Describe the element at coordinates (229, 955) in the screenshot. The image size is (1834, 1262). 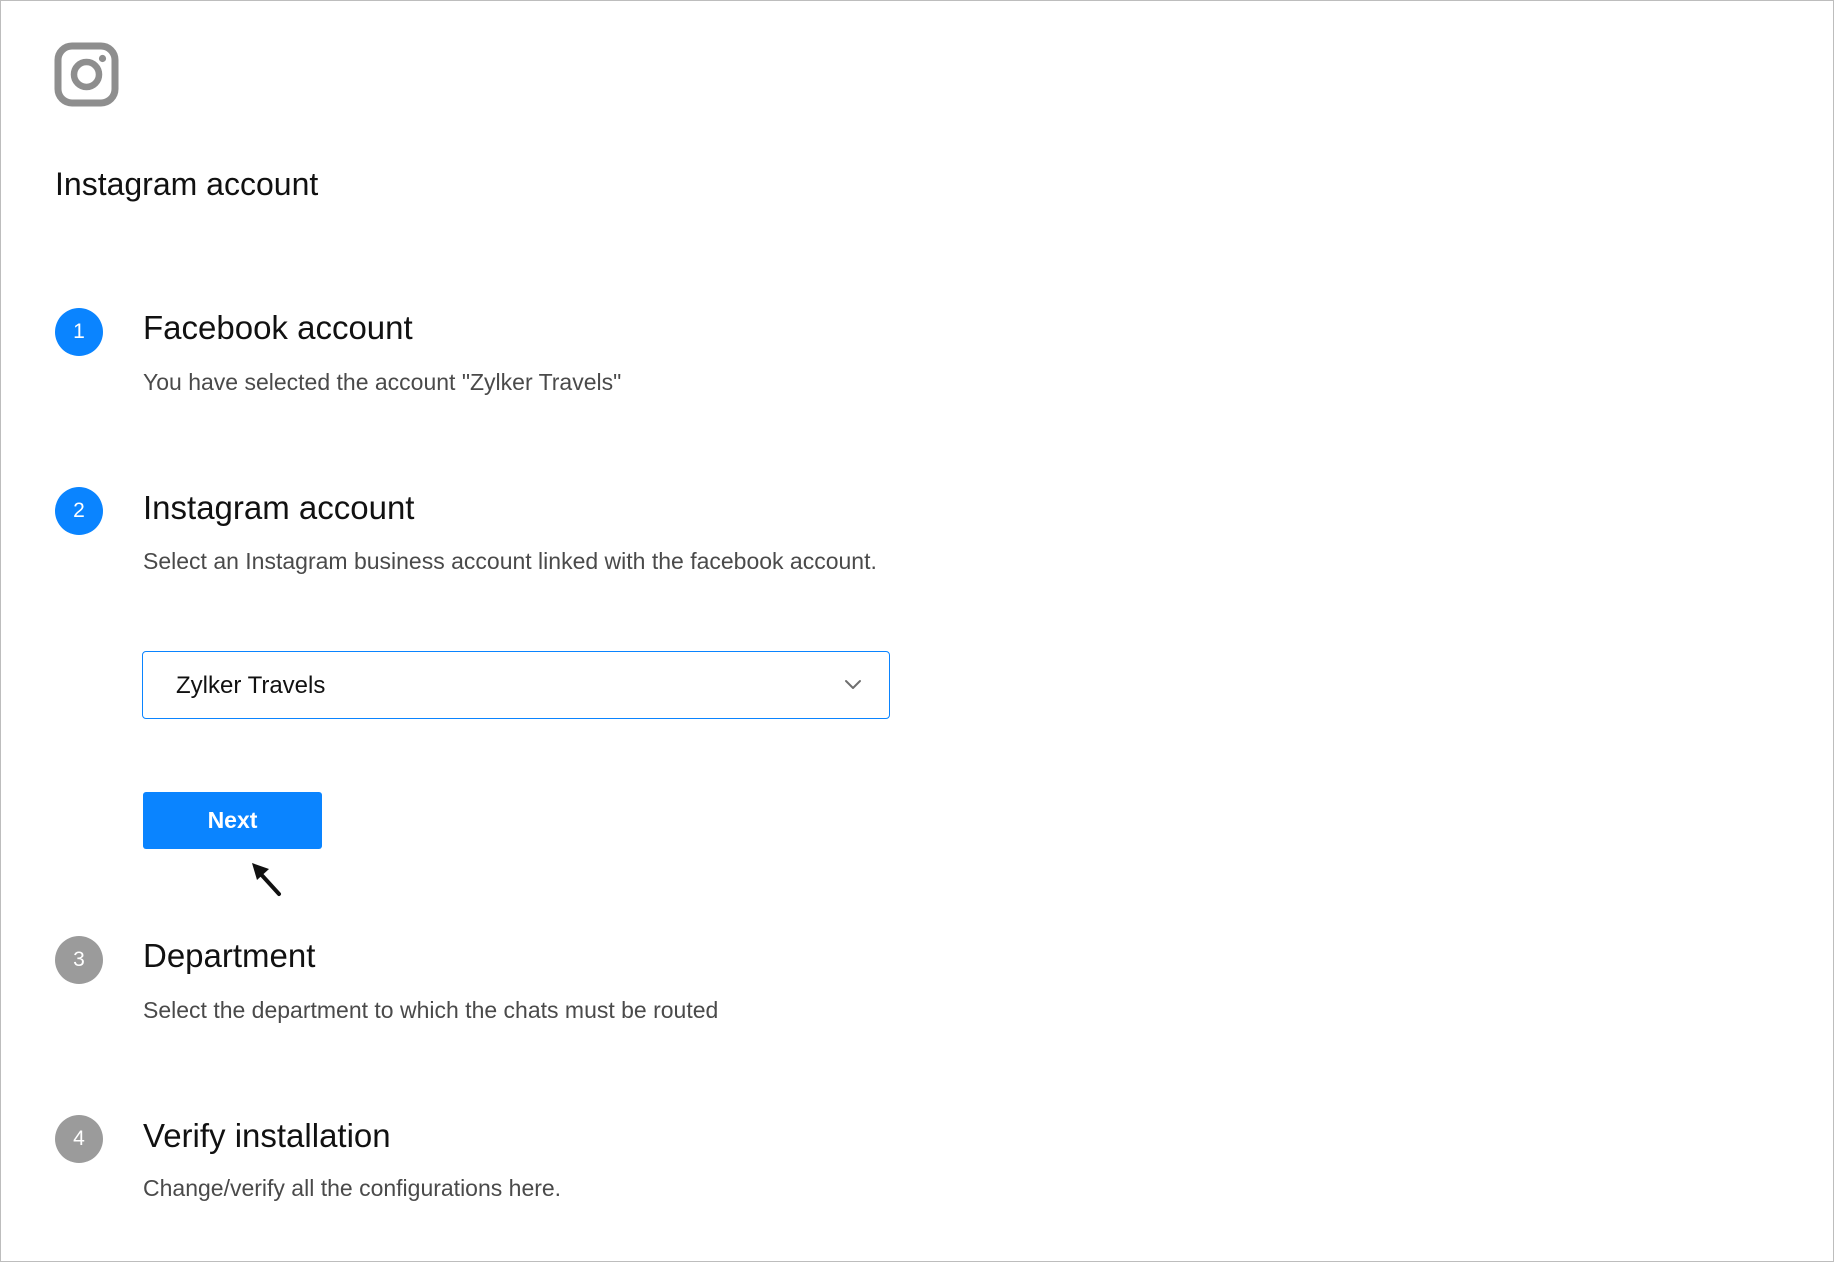
I see `step-3-title: Department` at that location.